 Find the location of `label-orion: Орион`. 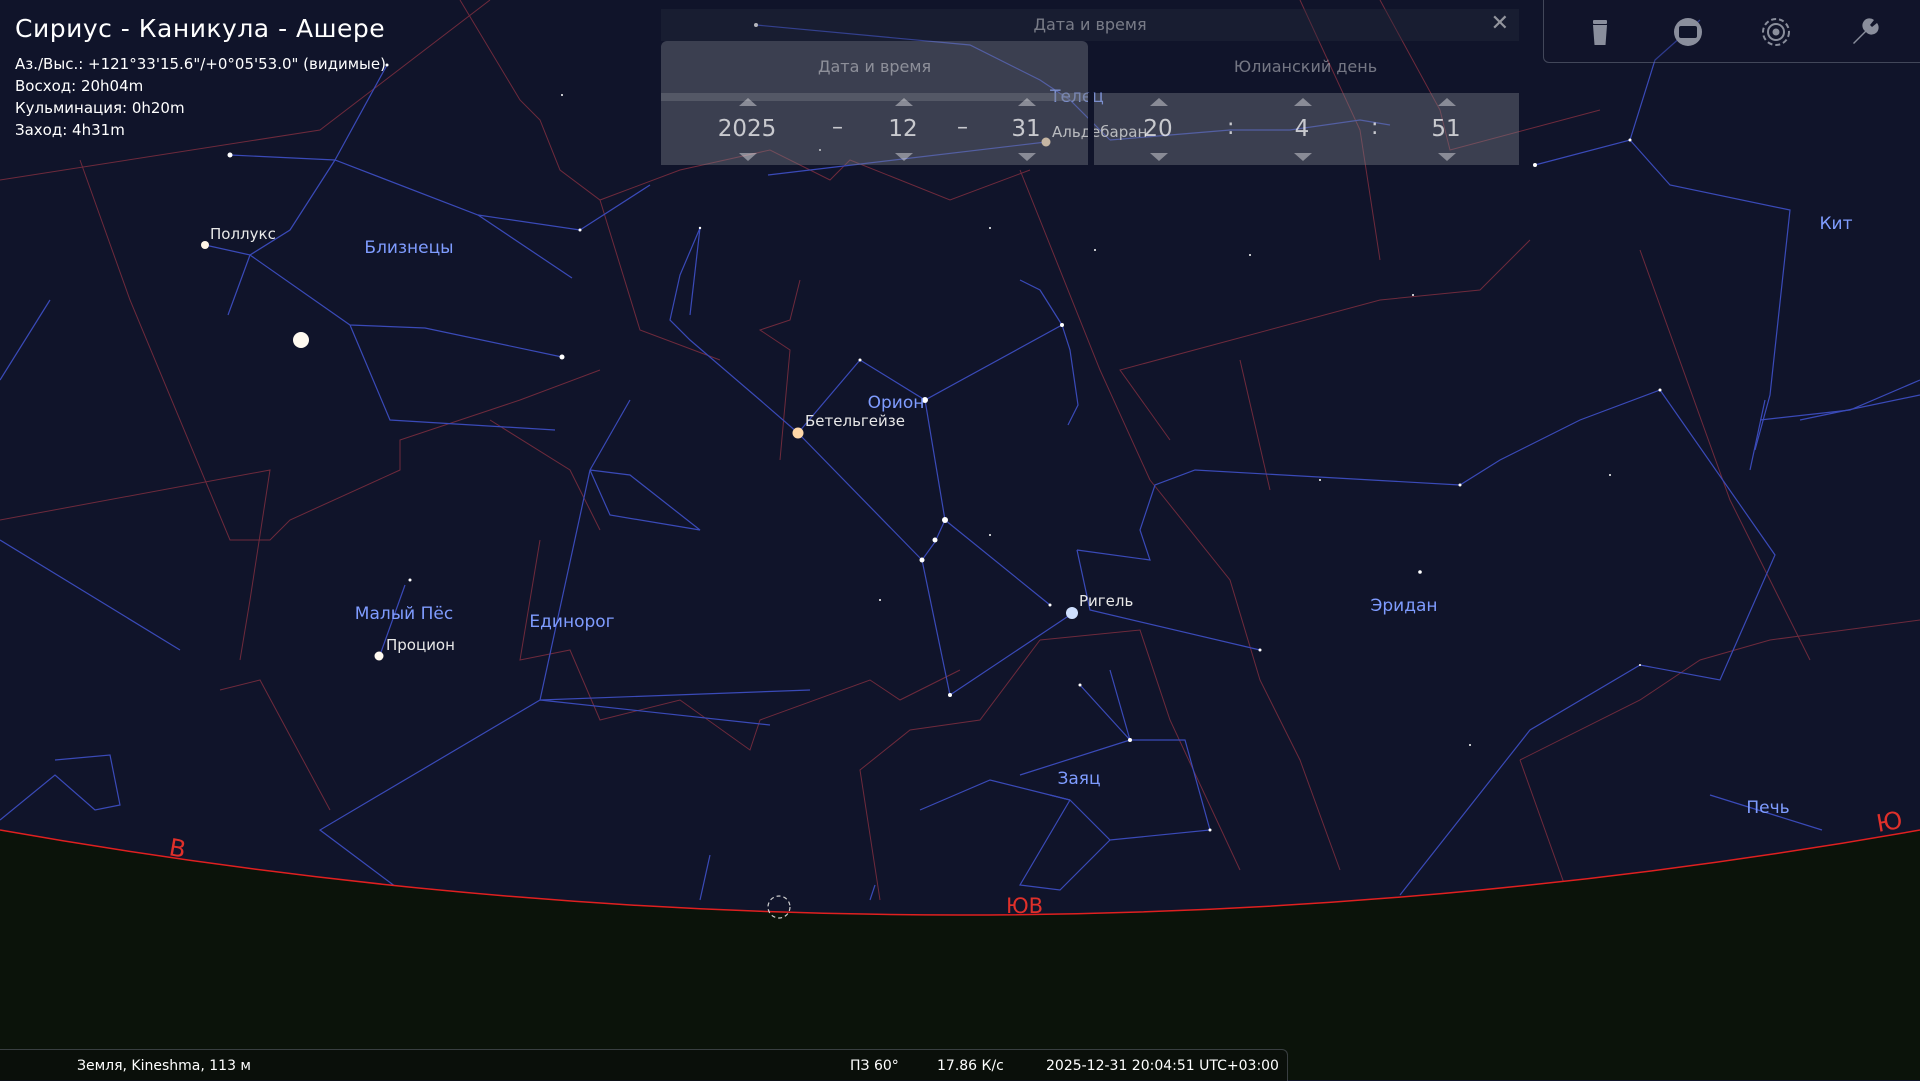

label-orion: Орион is located at coordinates (896, 403).